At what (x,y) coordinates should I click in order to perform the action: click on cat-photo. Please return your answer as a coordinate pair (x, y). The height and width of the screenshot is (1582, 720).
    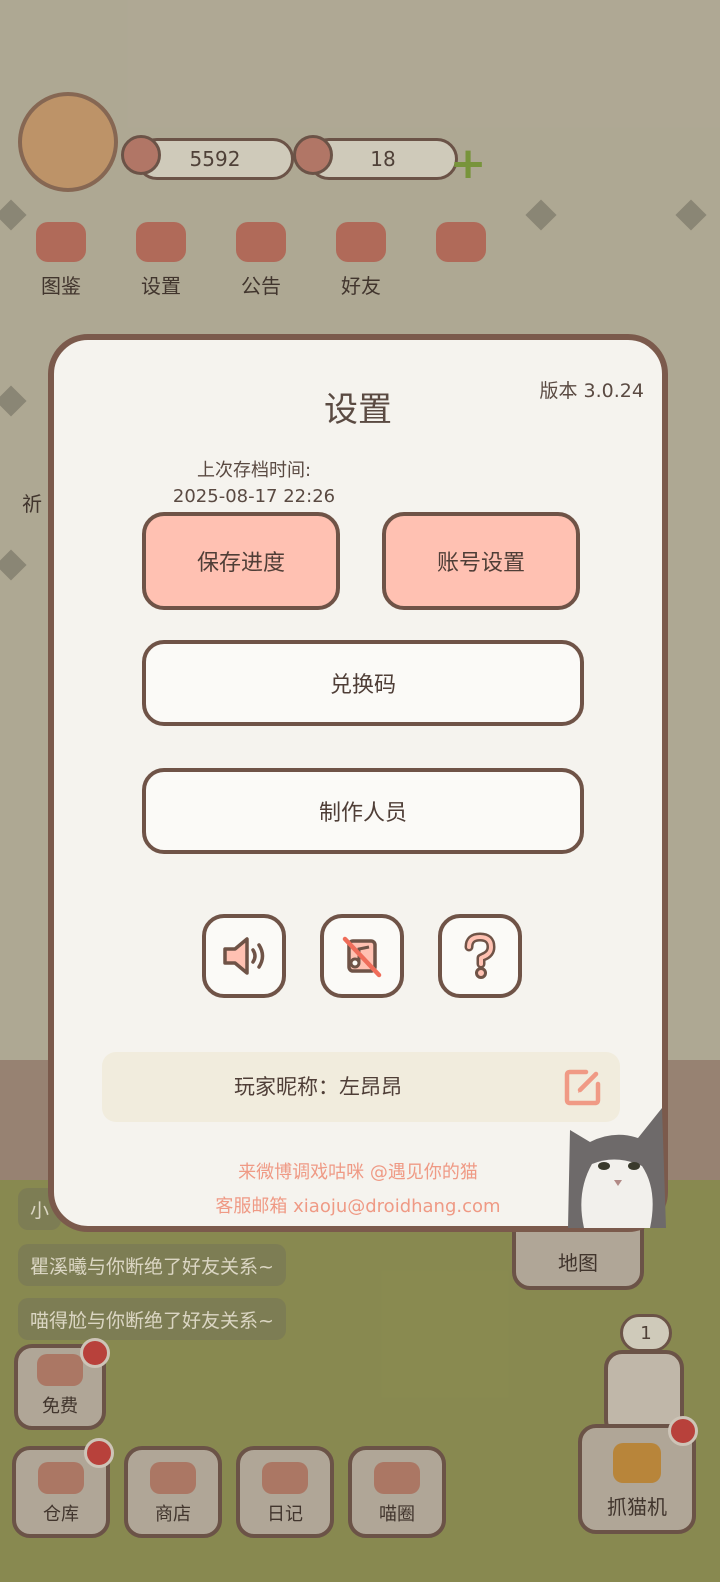
    Looking at the image, I should click on (617, 1168).